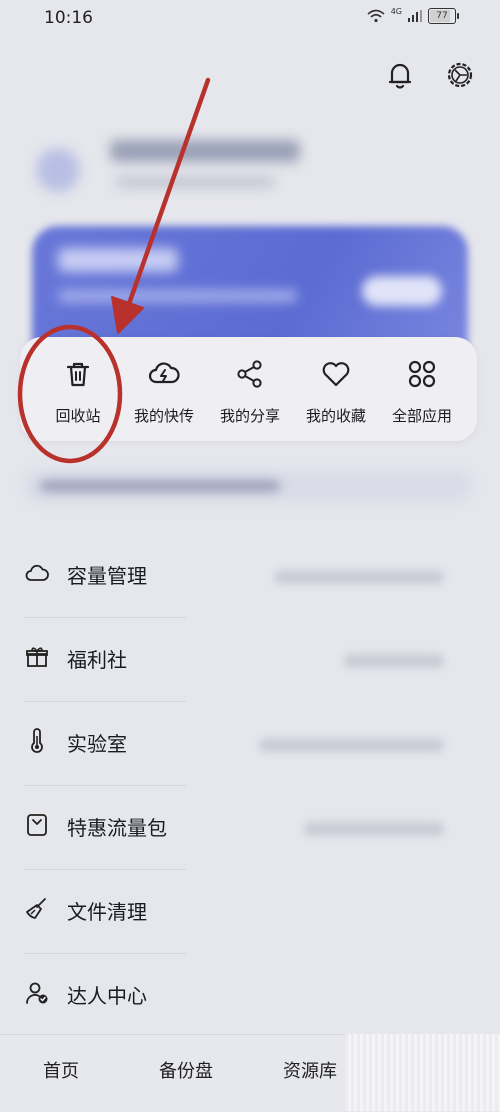 This screenshot has height=1112, width=500. I want to click on nav-resources: 资源库, so click(310, 1070).